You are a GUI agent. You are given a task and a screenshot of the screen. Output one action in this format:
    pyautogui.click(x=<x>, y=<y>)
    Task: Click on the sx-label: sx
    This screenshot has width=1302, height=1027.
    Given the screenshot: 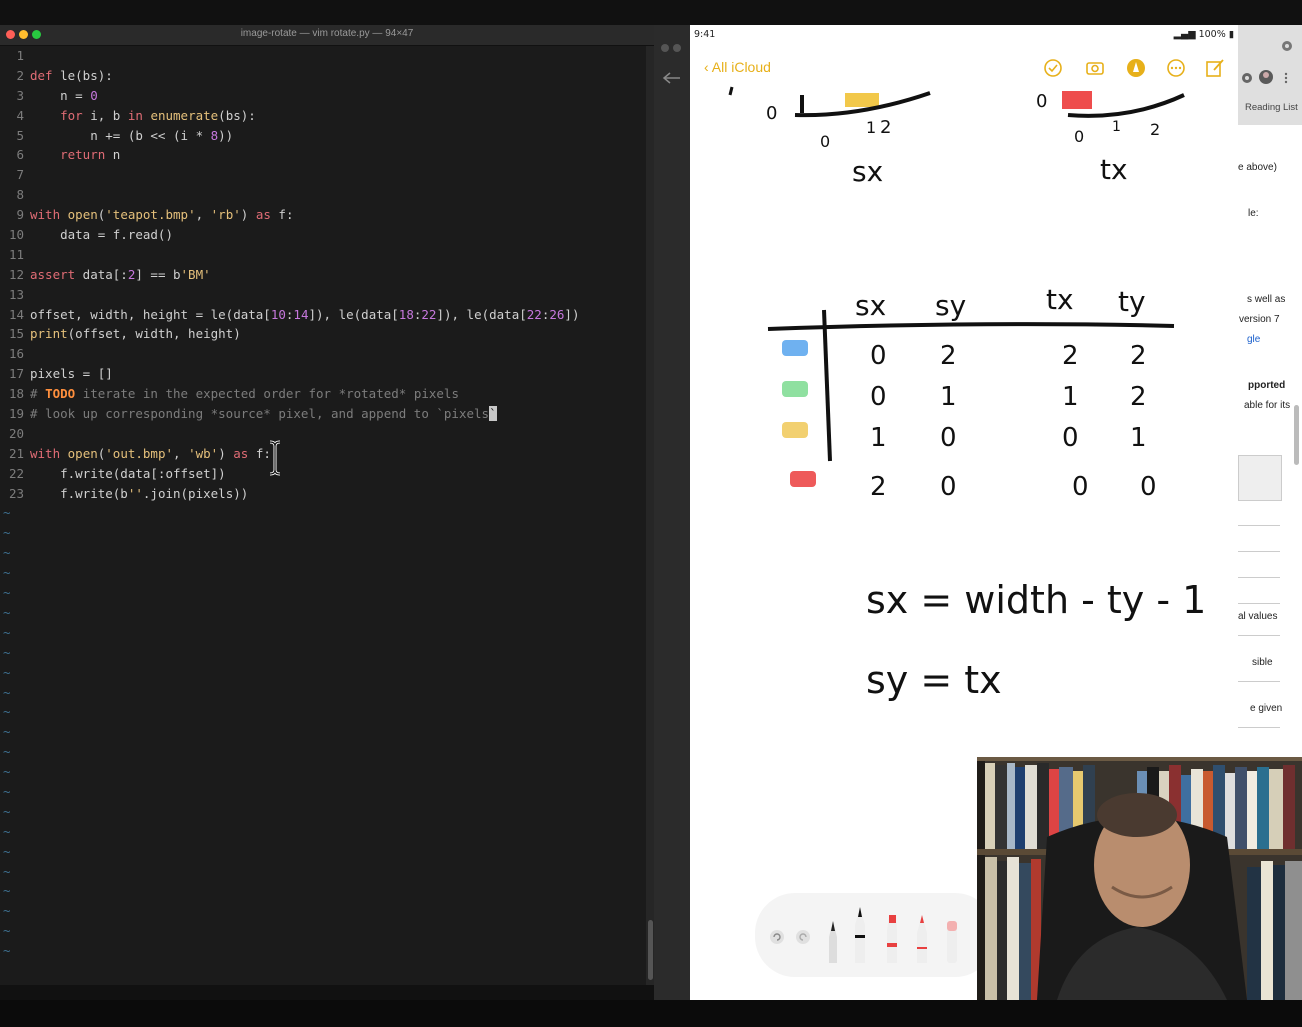 What is the action you would take?
    pyautogui.click(x=867, y=171)
    